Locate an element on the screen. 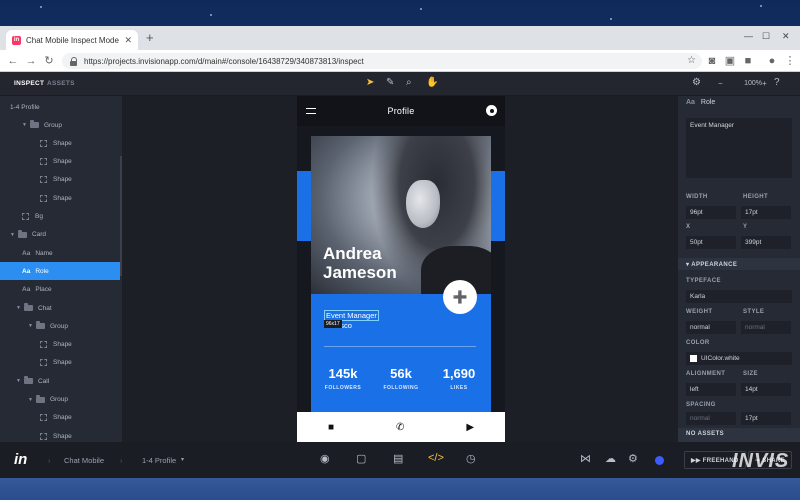 The width and height of the screenshot is (800, 500). invision-favicon-icon: in is located at coordinates (16, 40).